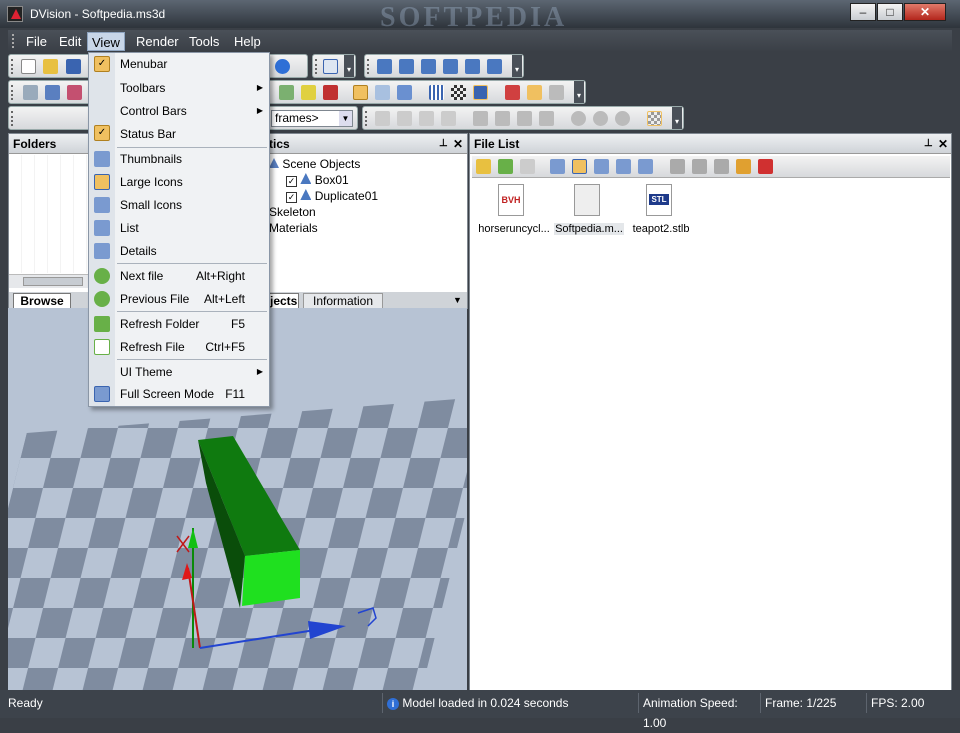 Image resolution: width=960 pixels, height=733 pixels. Describe the element at coordinates (743, 166) in the screenshot. I see `rename-icon` at that location.